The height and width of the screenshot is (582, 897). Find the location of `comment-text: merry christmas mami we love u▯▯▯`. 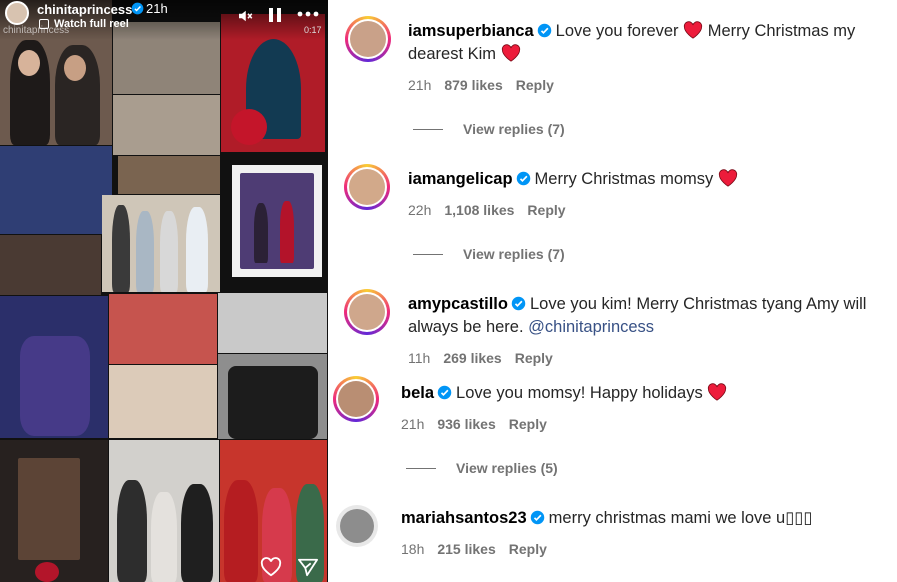

comment-text: merry christmas mami we love u▯▯▯ is located at coordinates (680, 518).